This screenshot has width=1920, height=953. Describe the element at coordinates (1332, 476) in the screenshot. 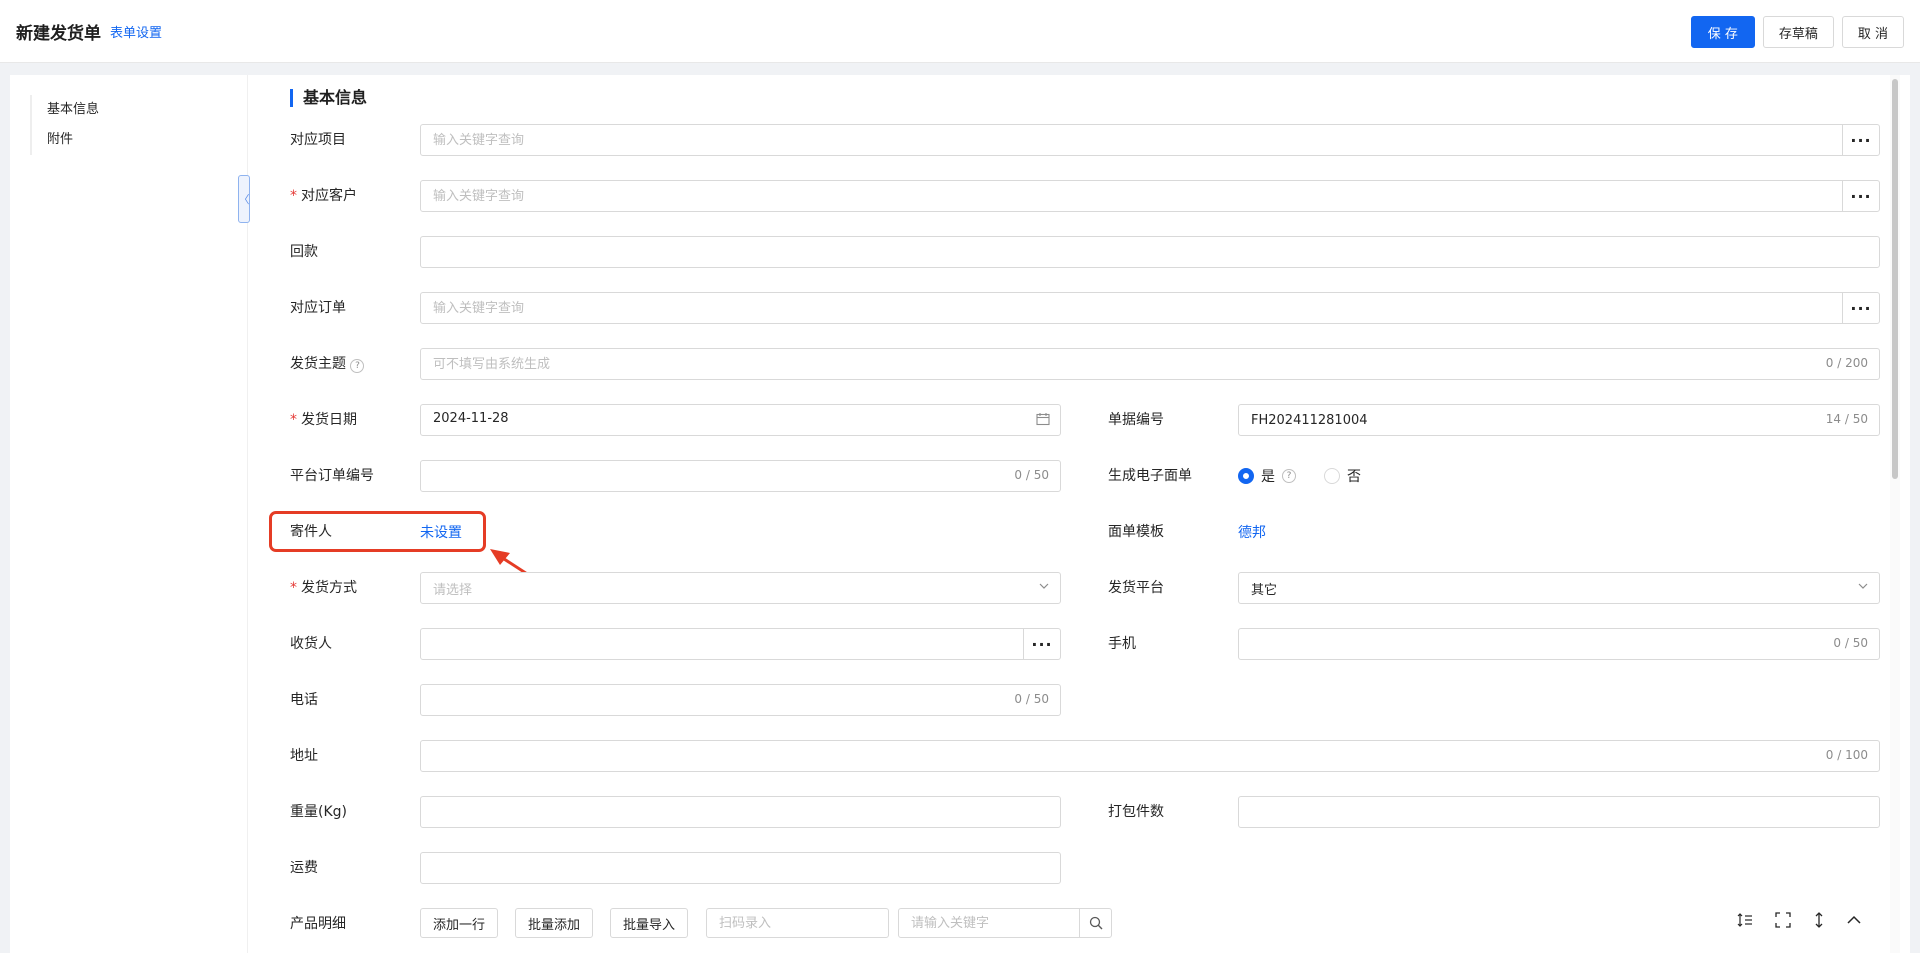

I see `radio-unchecked-icon` at that location.